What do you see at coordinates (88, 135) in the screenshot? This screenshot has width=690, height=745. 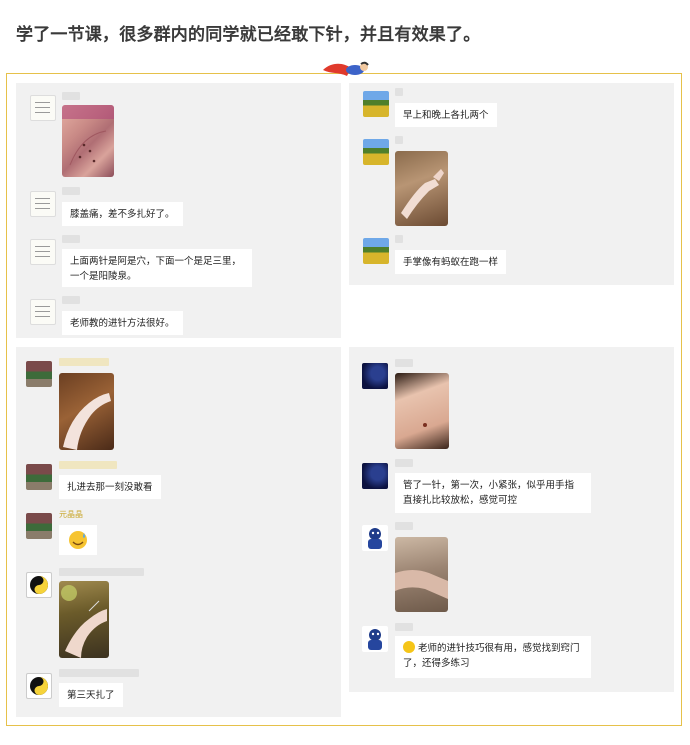 I see `knee-photo-art` at bounding box center [88, 135].